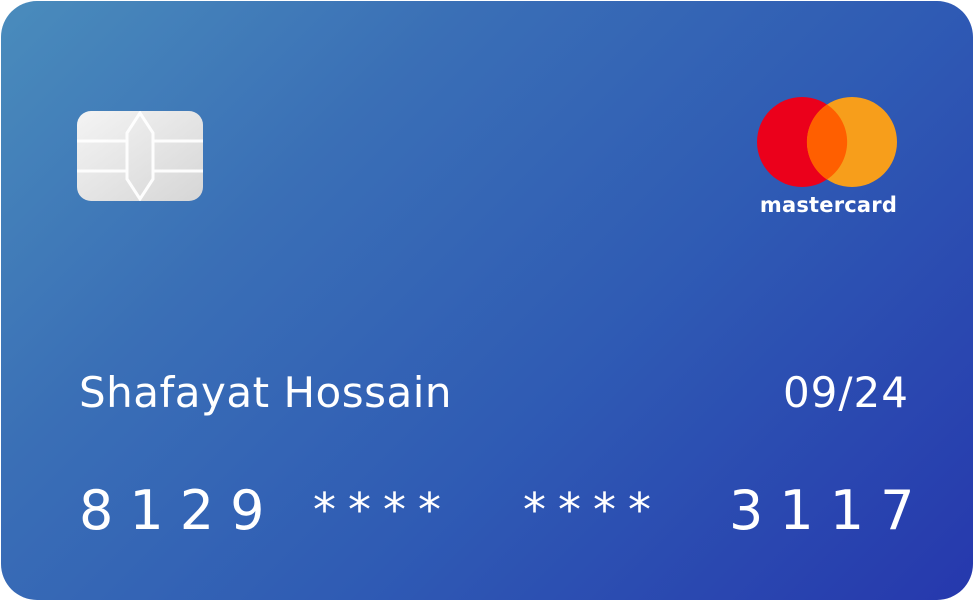 The image size is (975, 602). I want to click on mastercard-logo: mastercard, so click(828, 158).